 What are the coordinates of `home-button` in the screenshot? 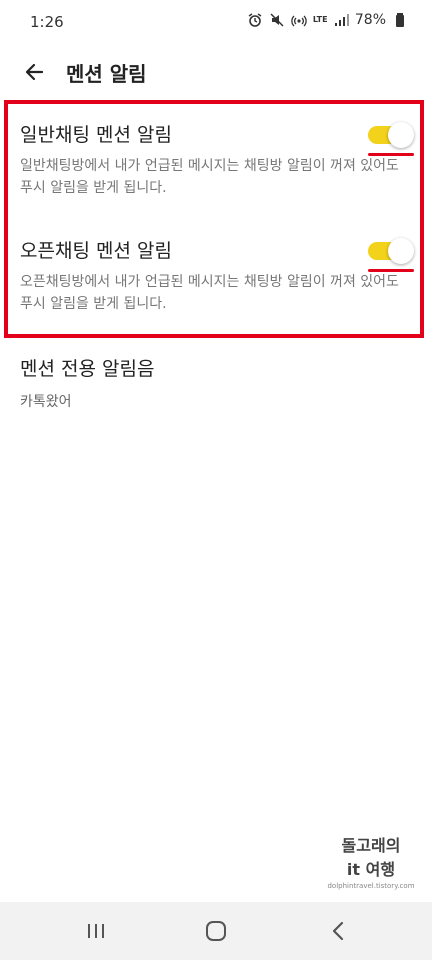 It's located at (216, 931).